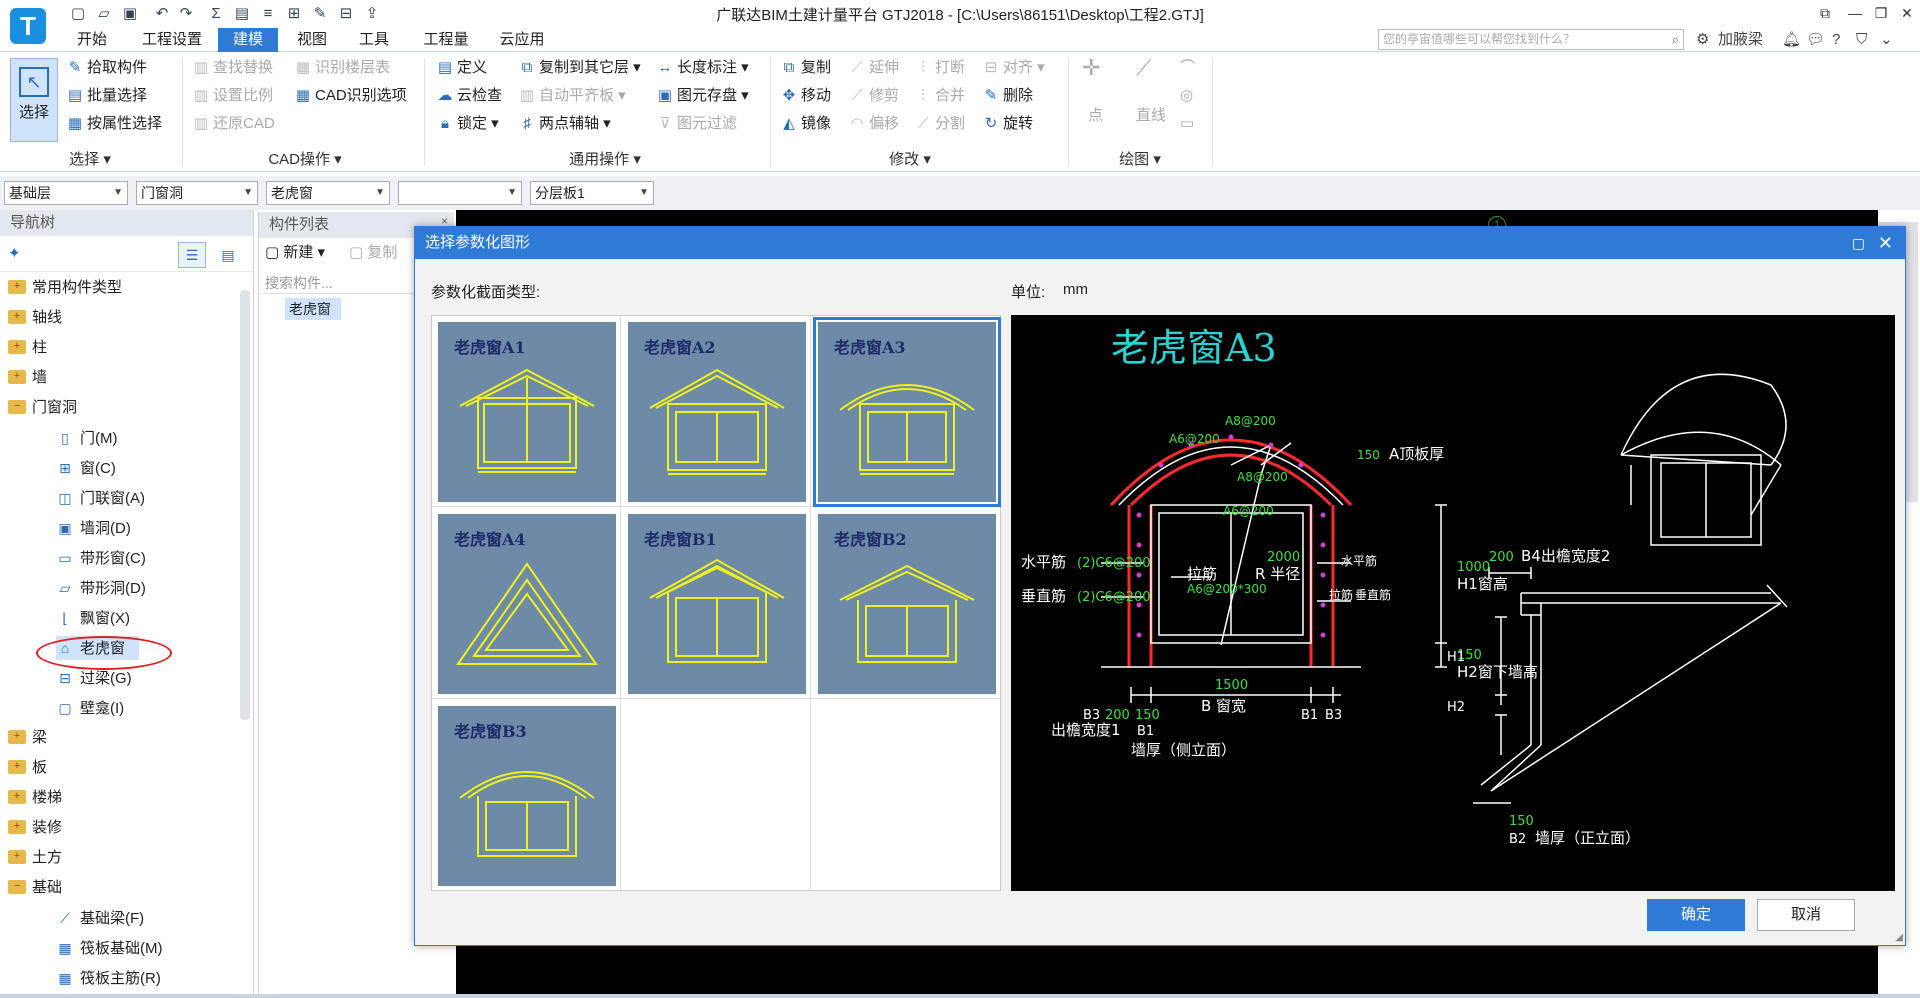 The width and height of the screenshot is (1920, 998). Describe the element at coordinates (446, 40) in the screenshot. I see `tab-quantity: 工程量` at that location.